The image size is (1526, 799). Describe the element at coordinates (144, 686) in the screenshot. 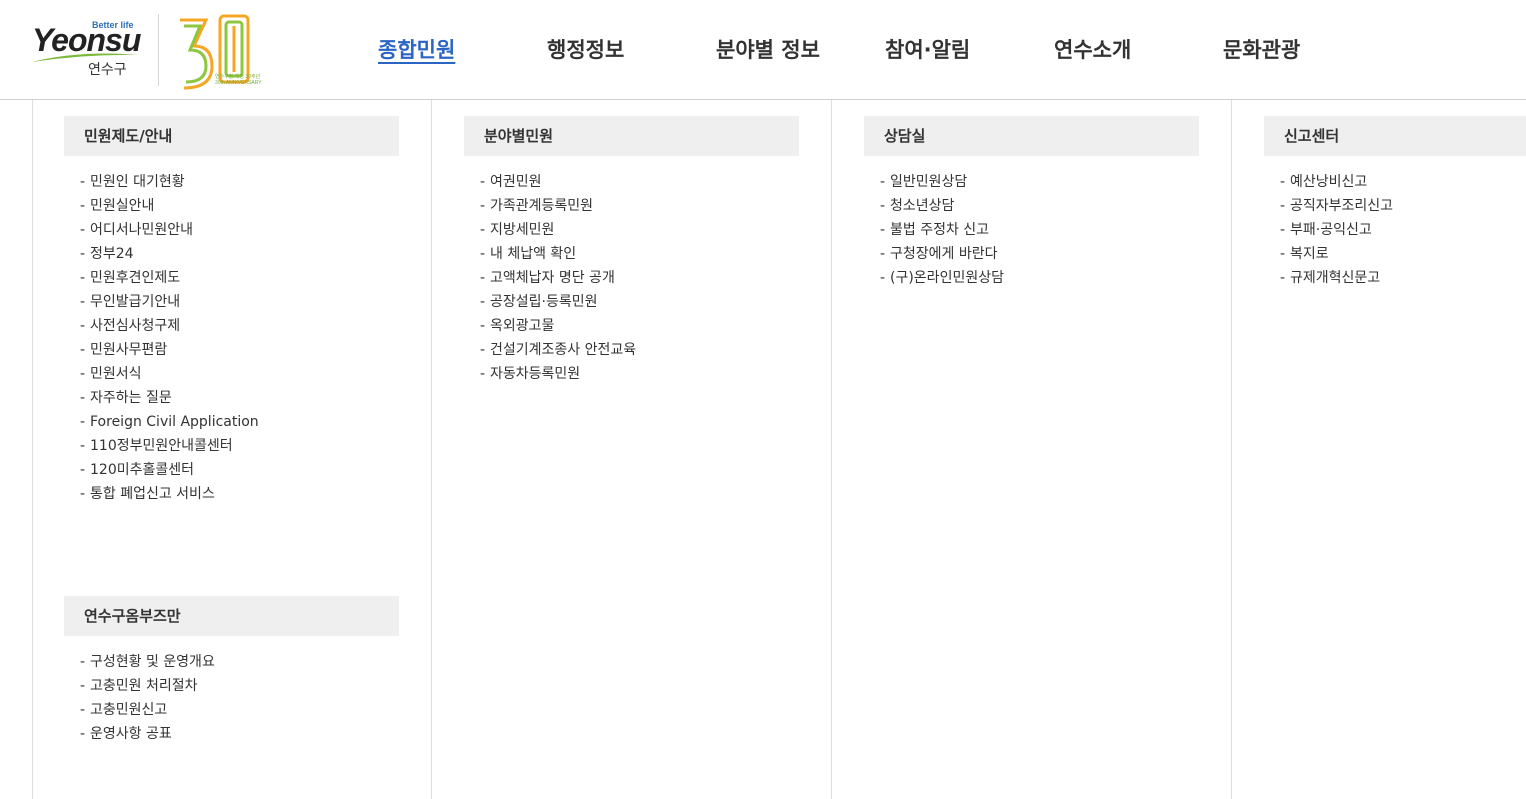

I see `menu-item-link: 고충민원 처리절차` at that location.